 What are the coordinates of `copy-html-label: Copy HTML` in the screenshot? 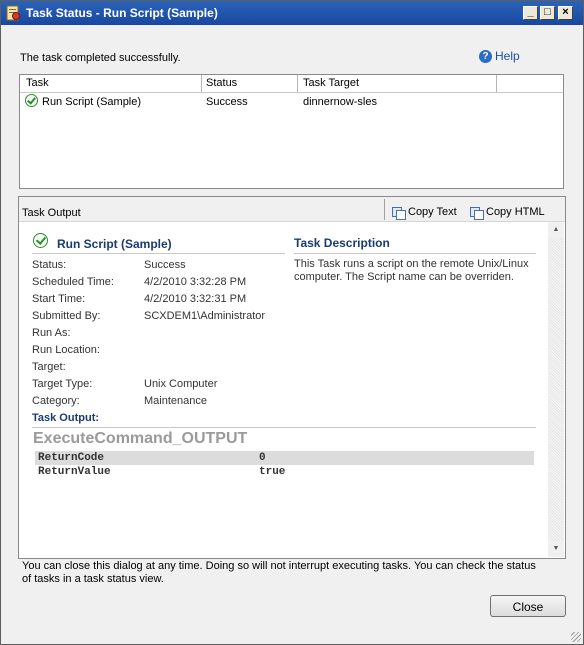 It's located at (515, 212).